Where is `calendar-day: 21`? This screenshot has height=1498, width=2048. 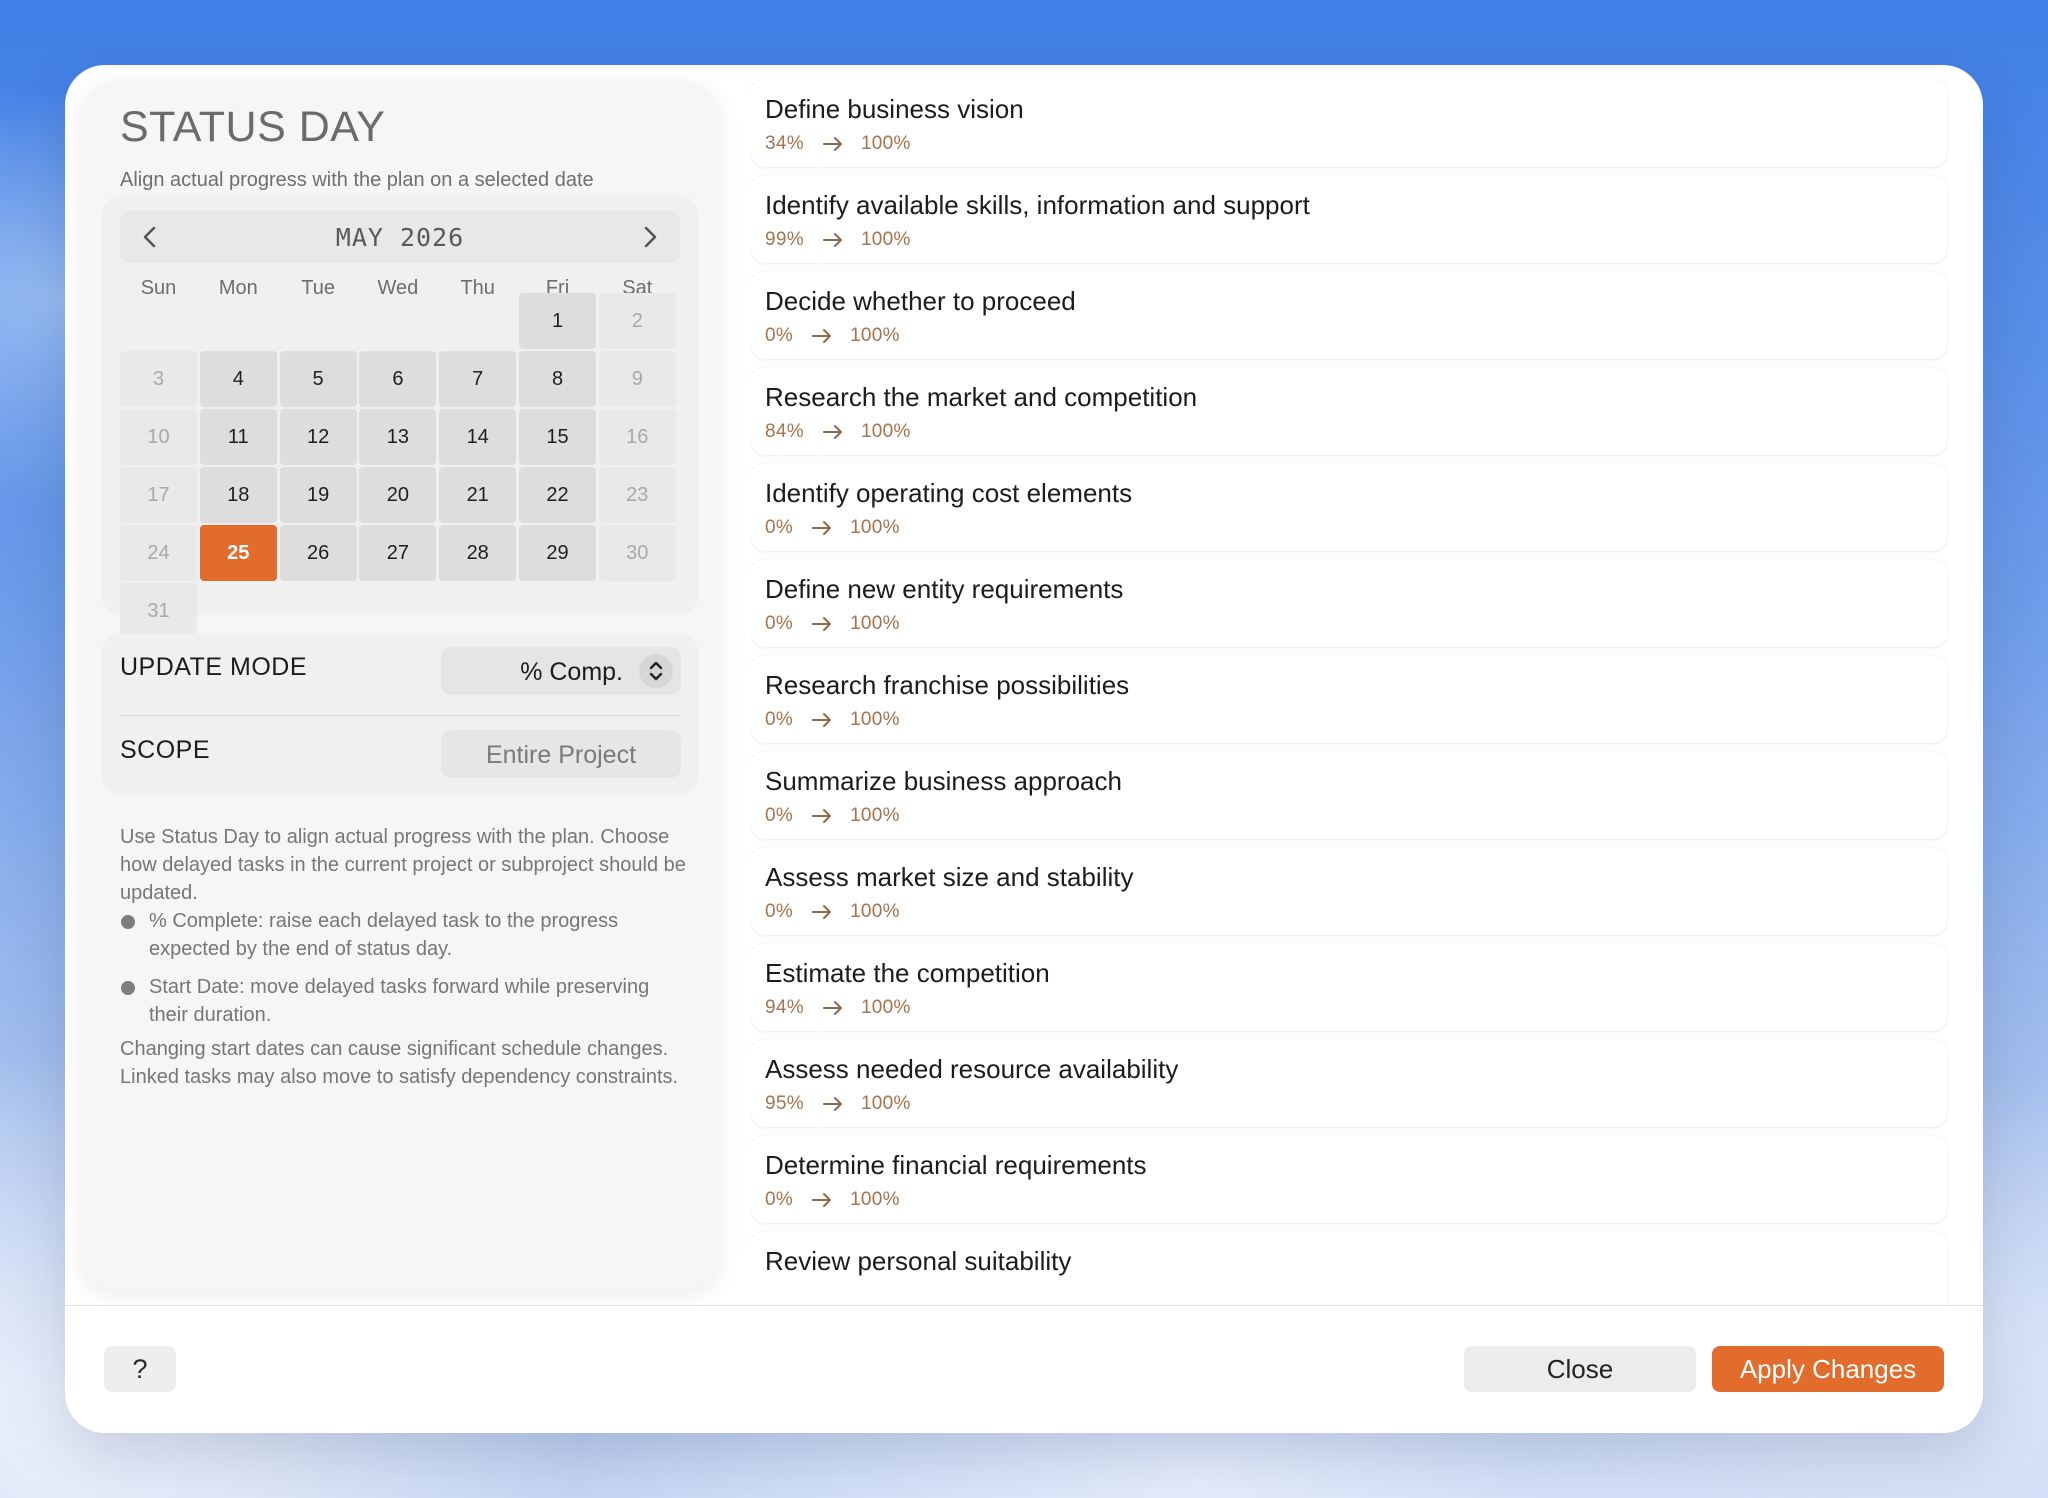 calendar-day: 21 is located at coordinates (478, 495).